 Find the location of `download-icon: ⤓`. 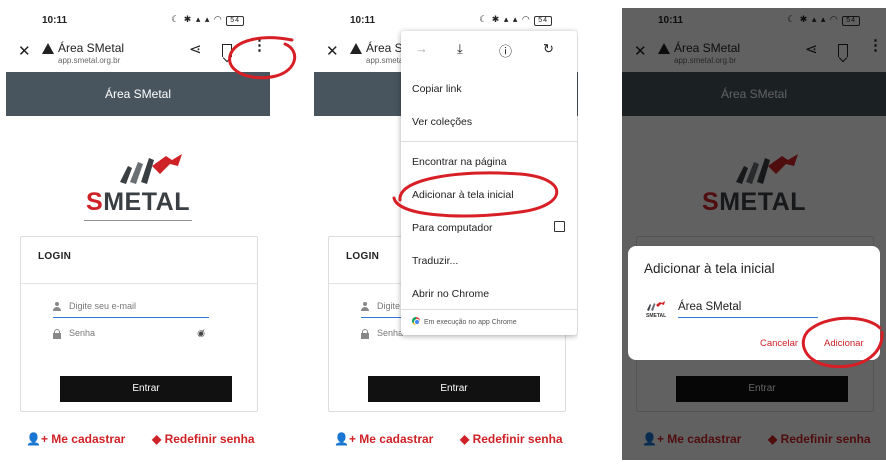

download-icon: ⤓ is located at coordinates (460, 49).